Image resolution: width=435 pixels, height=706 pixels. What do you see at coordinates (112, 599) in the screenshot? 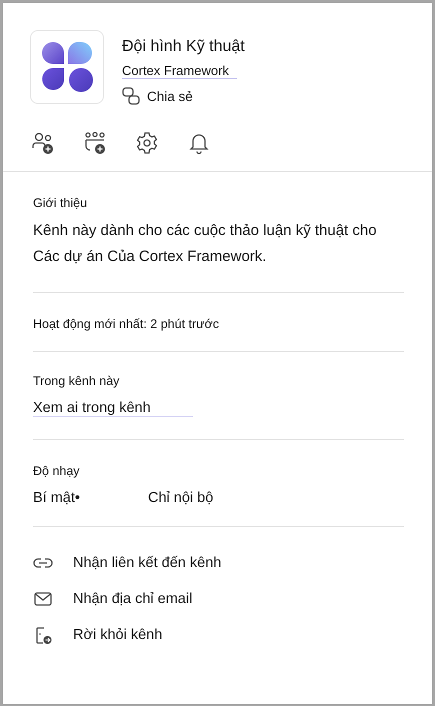
I see `action-item: Nhận địa chỉ email` at bounding box center [112, 599].